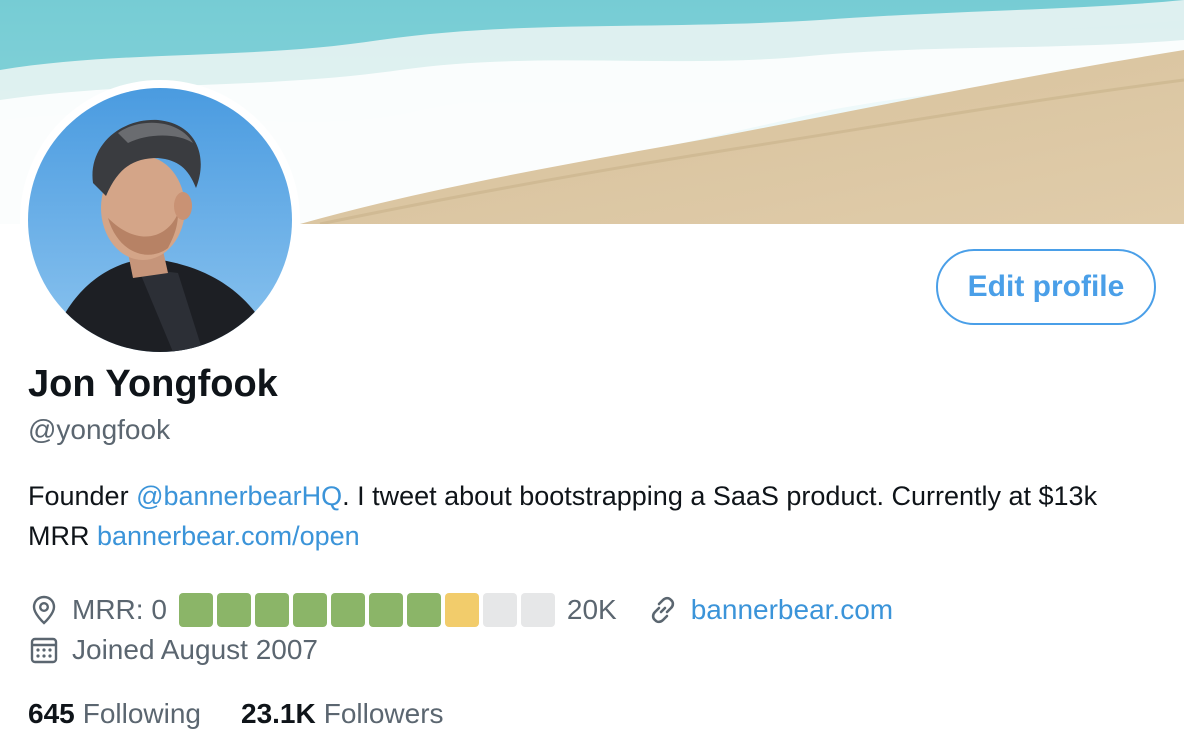 The height and width of the screenshot is (754, 1184). What do you see at coordinates (119, 609) in the screenshot?
I see `mrr-start-label: MRR: 0` at bounding box center [119, 609].